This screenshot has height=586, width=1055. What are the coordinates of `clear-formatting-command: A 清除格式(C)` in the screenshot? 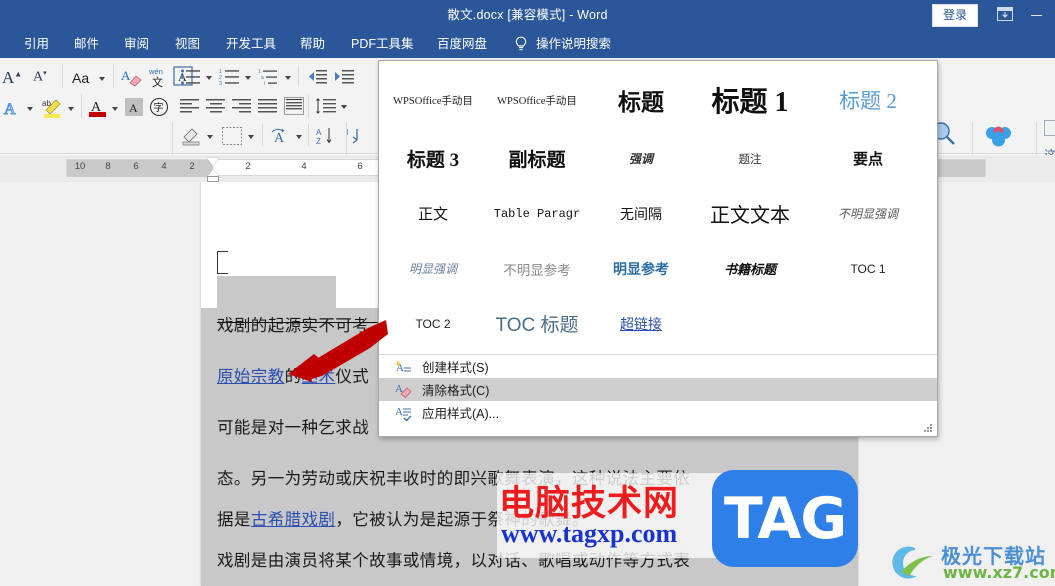 It's located at (658, 389).